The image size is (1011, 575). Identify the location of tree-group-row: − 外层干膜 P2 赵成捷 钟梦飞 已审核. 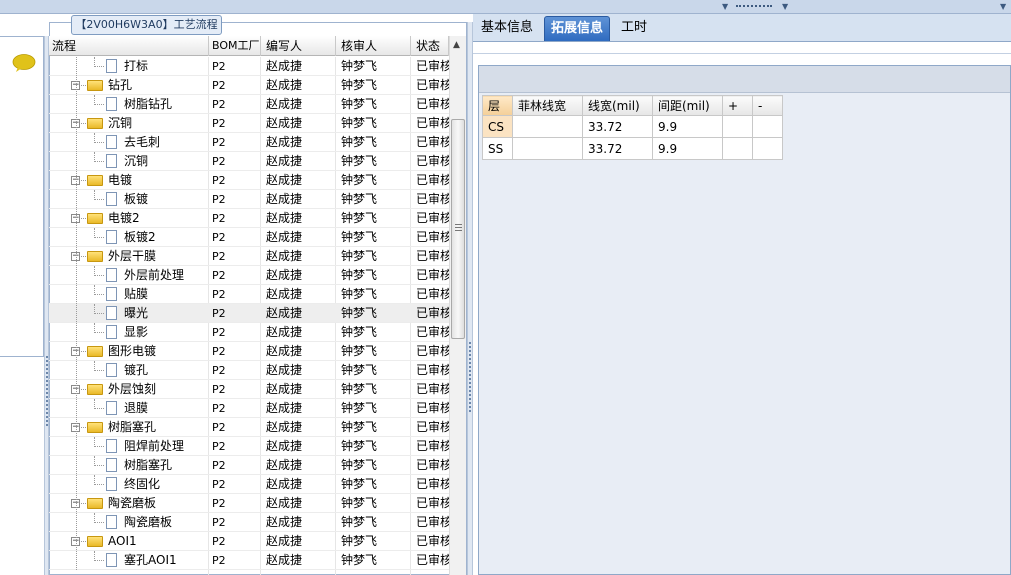
(249, 256).